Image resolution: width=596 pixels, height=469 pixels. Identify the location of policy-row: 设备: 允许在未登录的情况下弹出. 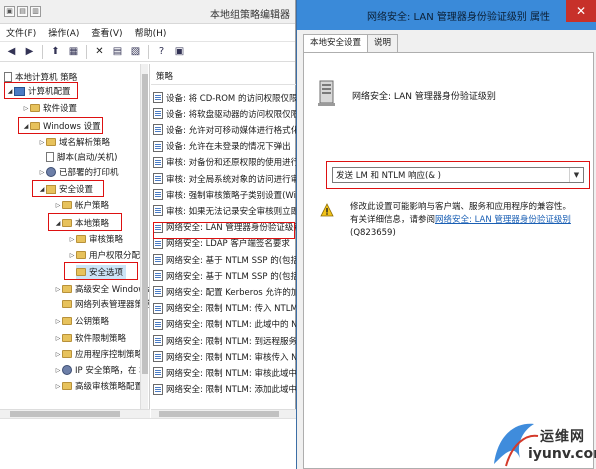
(224, 146).